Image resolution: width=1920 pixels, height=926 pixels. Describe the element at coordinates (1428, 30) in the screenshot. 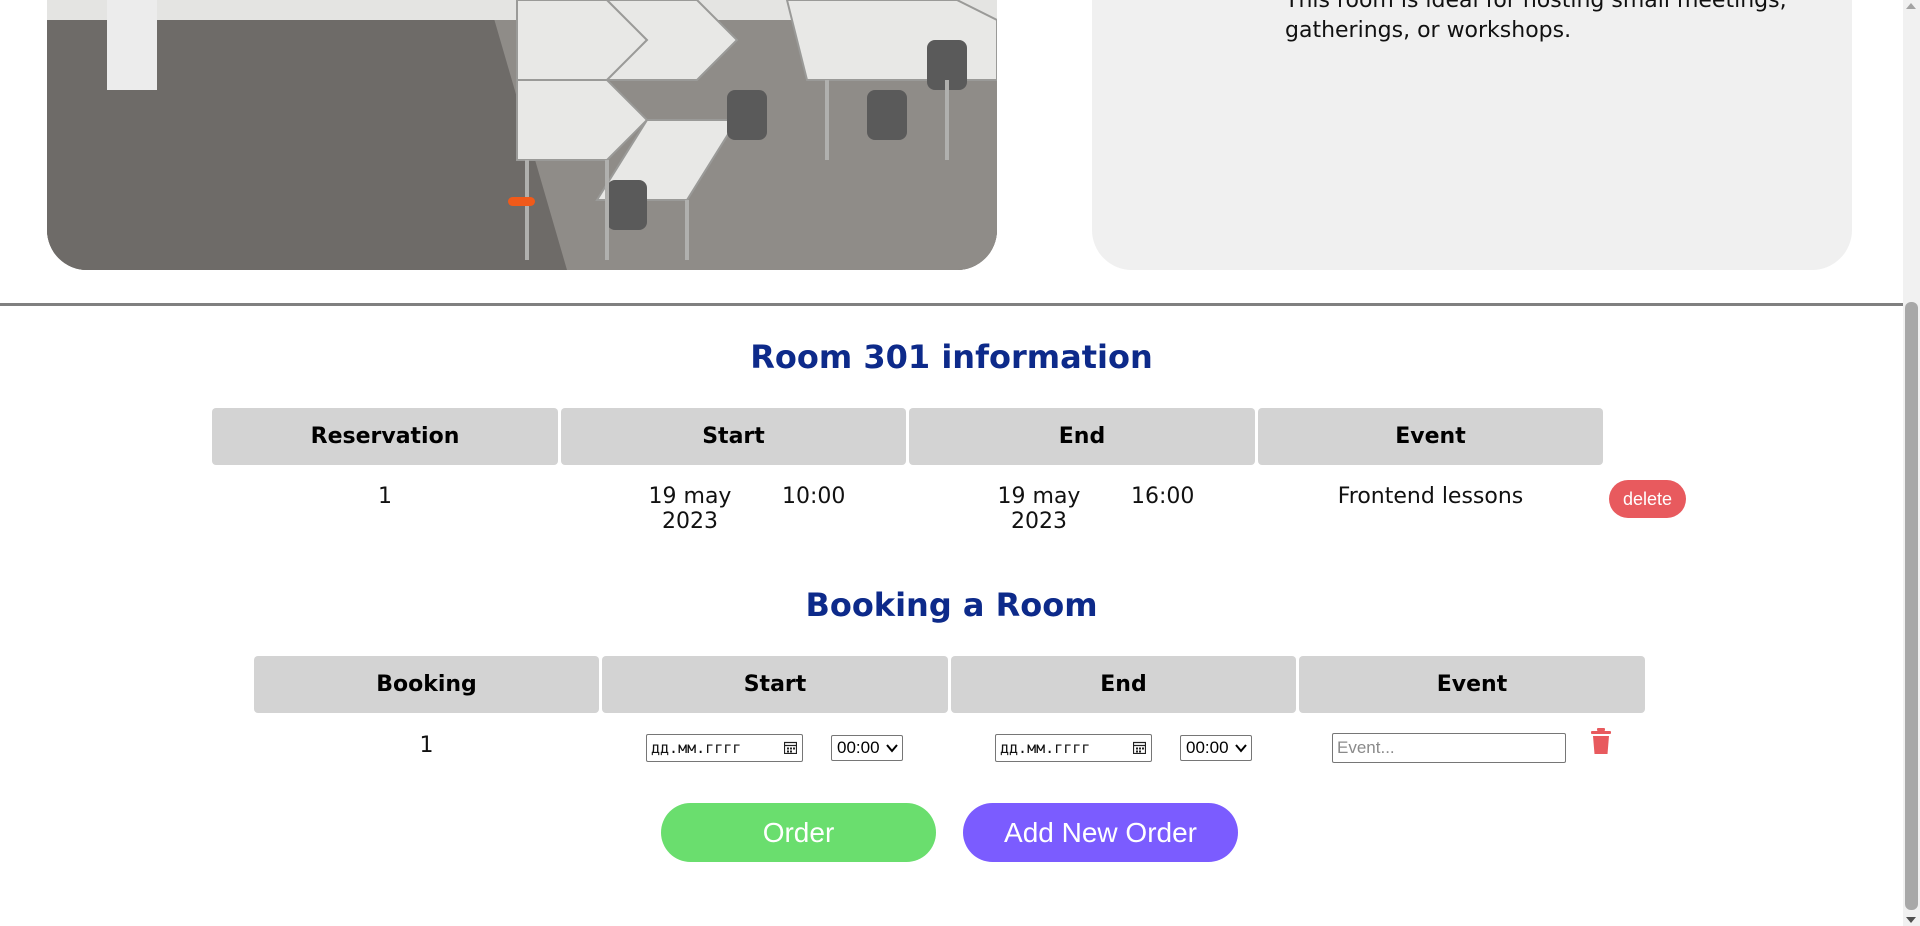

I see `description-line: gatherings, or workshops.` at that location.